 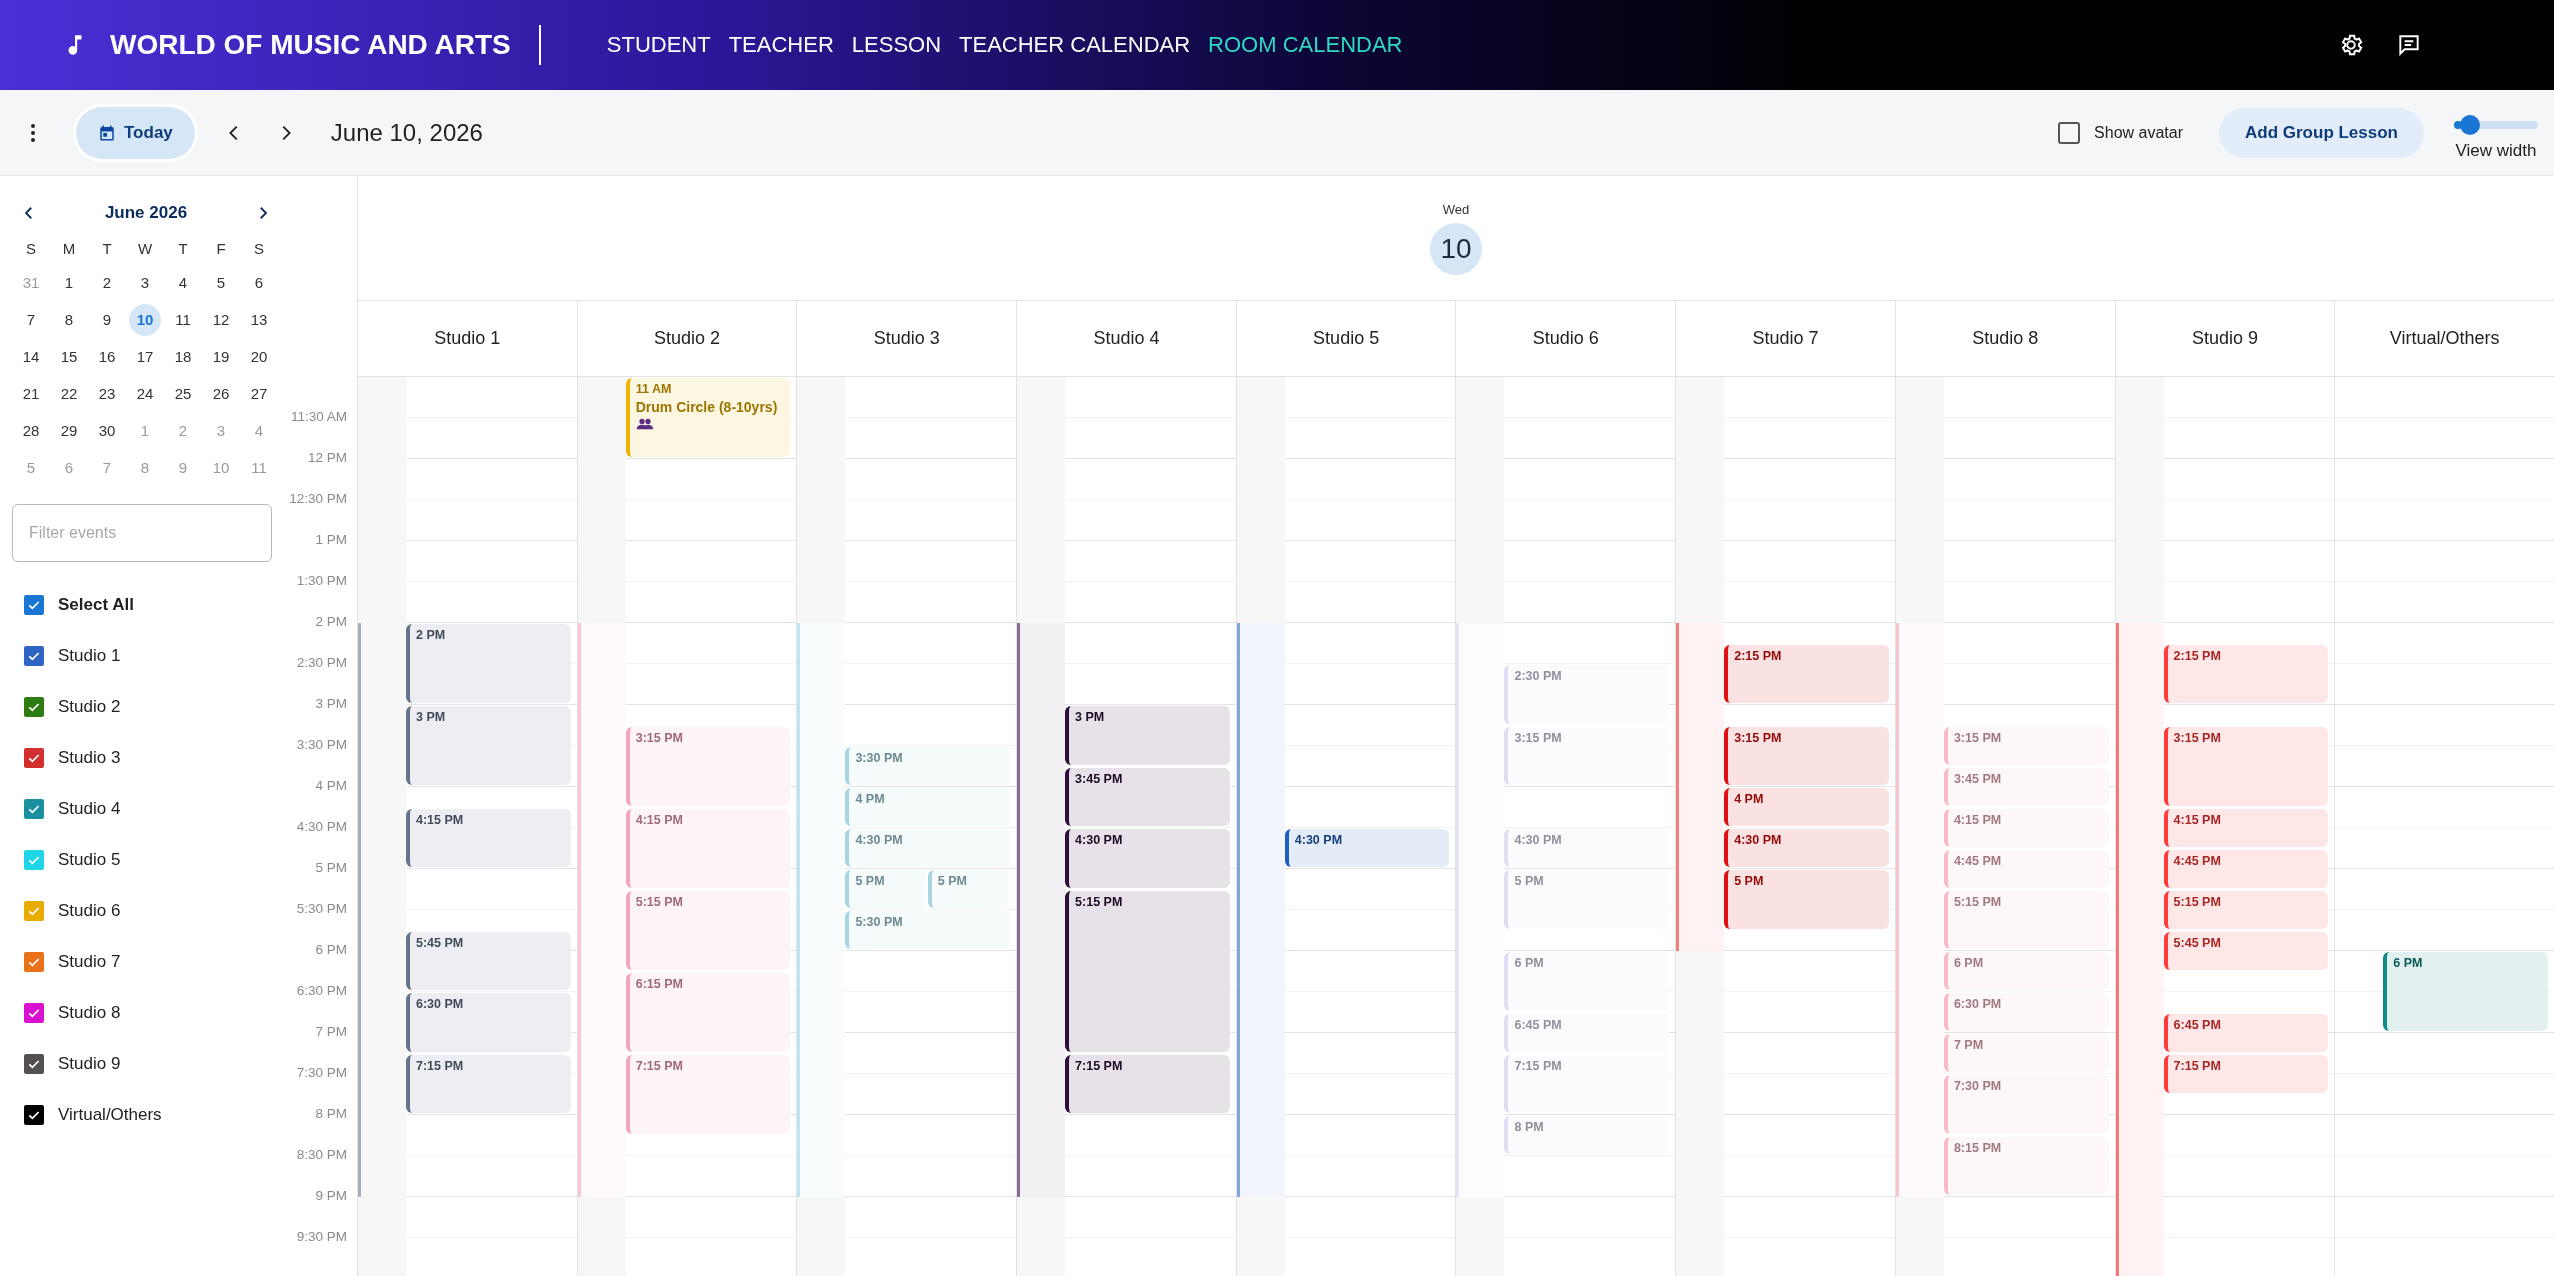 What do you see at coordinates (69, 431) in the screenshot?
I see `calendar-day: 29` at bounding box center [69, 431].